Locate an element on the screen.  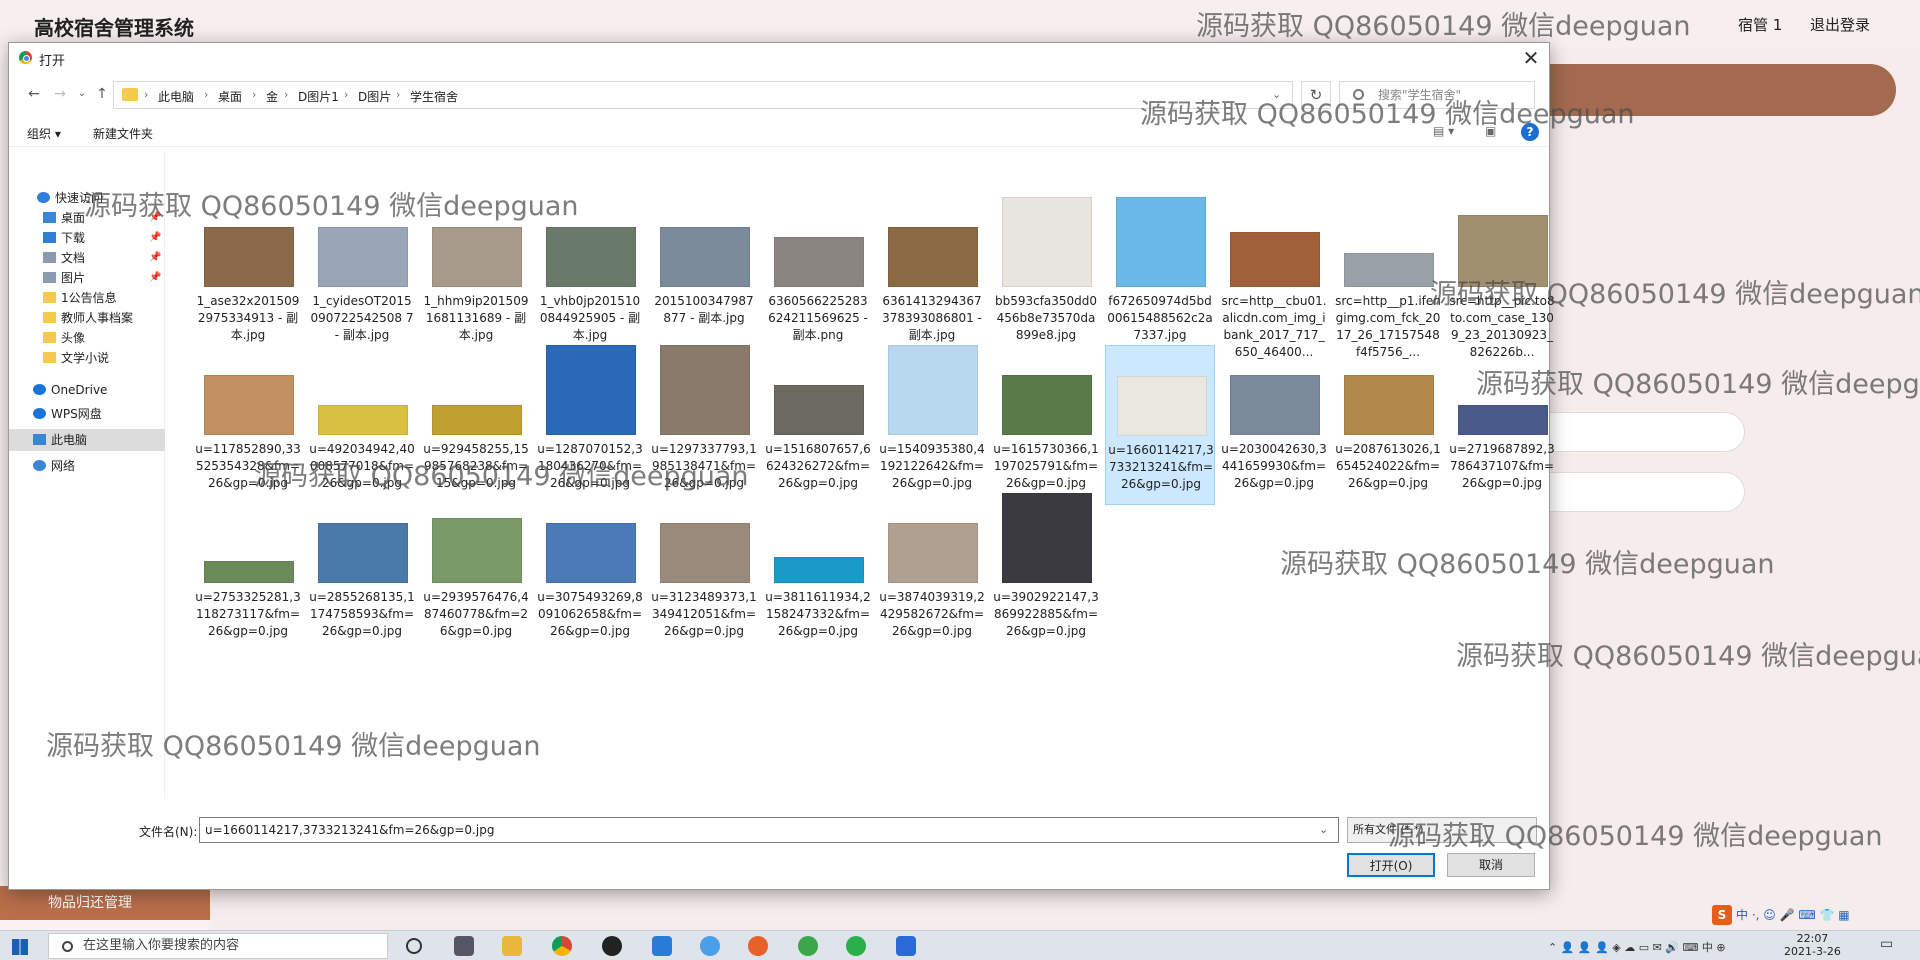
nav-item: 图片 📌 is located at coordinates (87, 278).